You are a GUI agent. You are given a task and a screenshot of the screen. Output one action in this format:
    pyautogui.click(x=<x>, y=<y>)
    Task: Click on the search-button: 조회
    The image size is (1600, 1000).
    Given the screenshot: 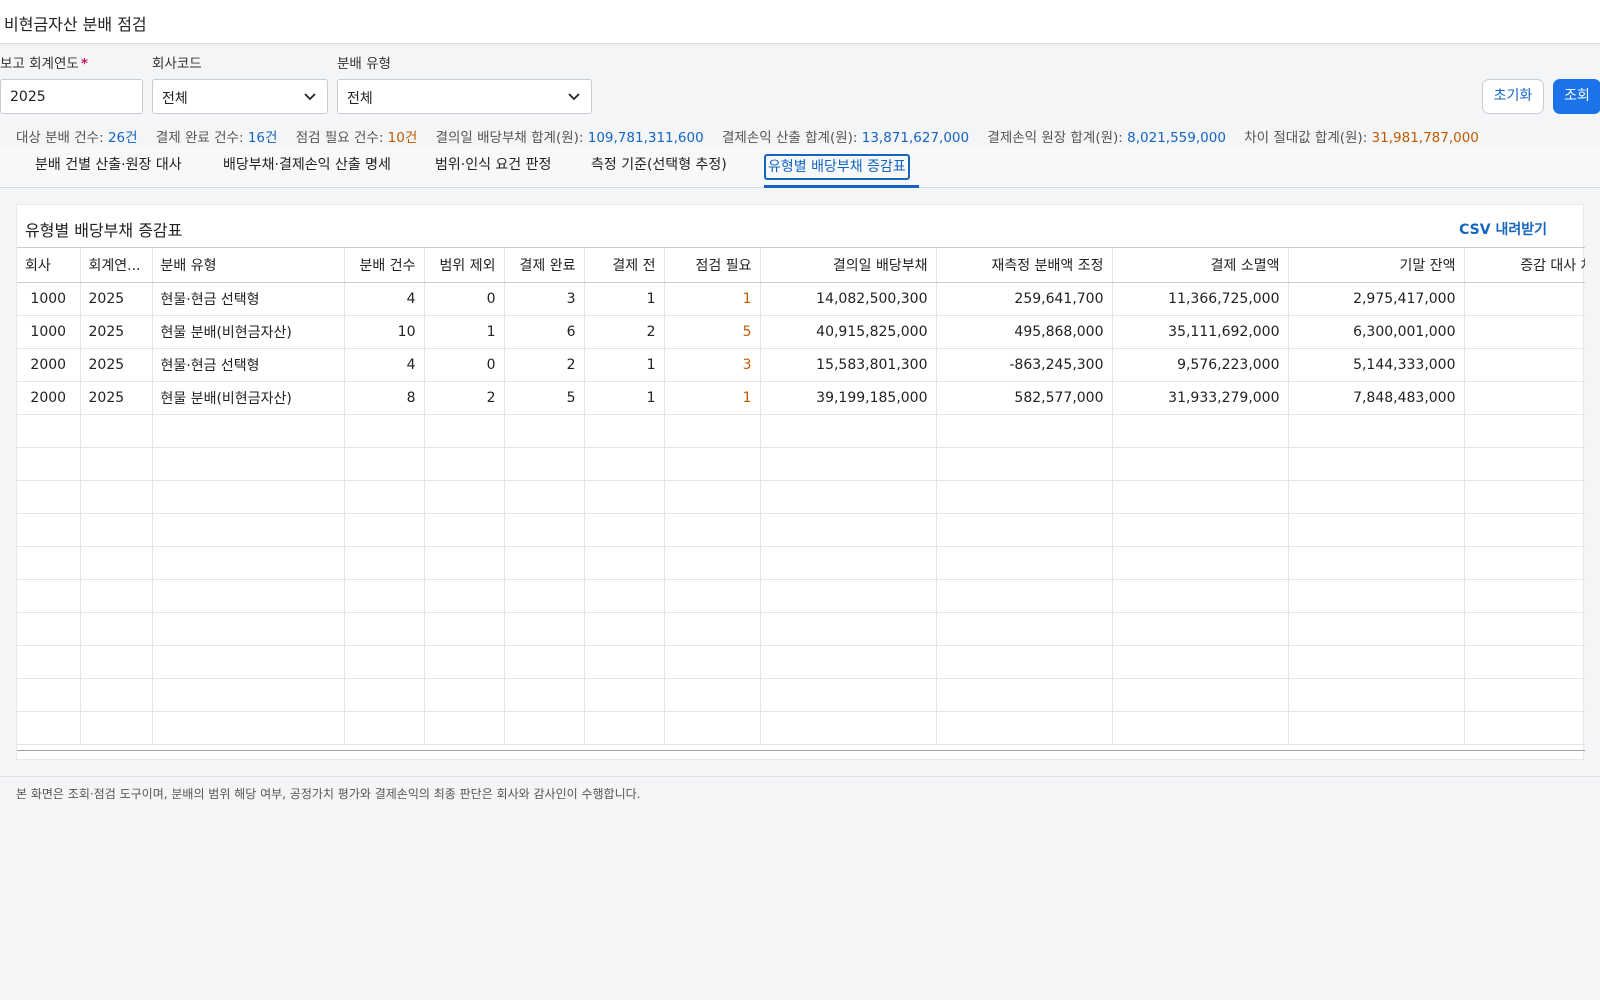 What is the action you would take?
    pyautogui.click(x=1576, y=96)
    